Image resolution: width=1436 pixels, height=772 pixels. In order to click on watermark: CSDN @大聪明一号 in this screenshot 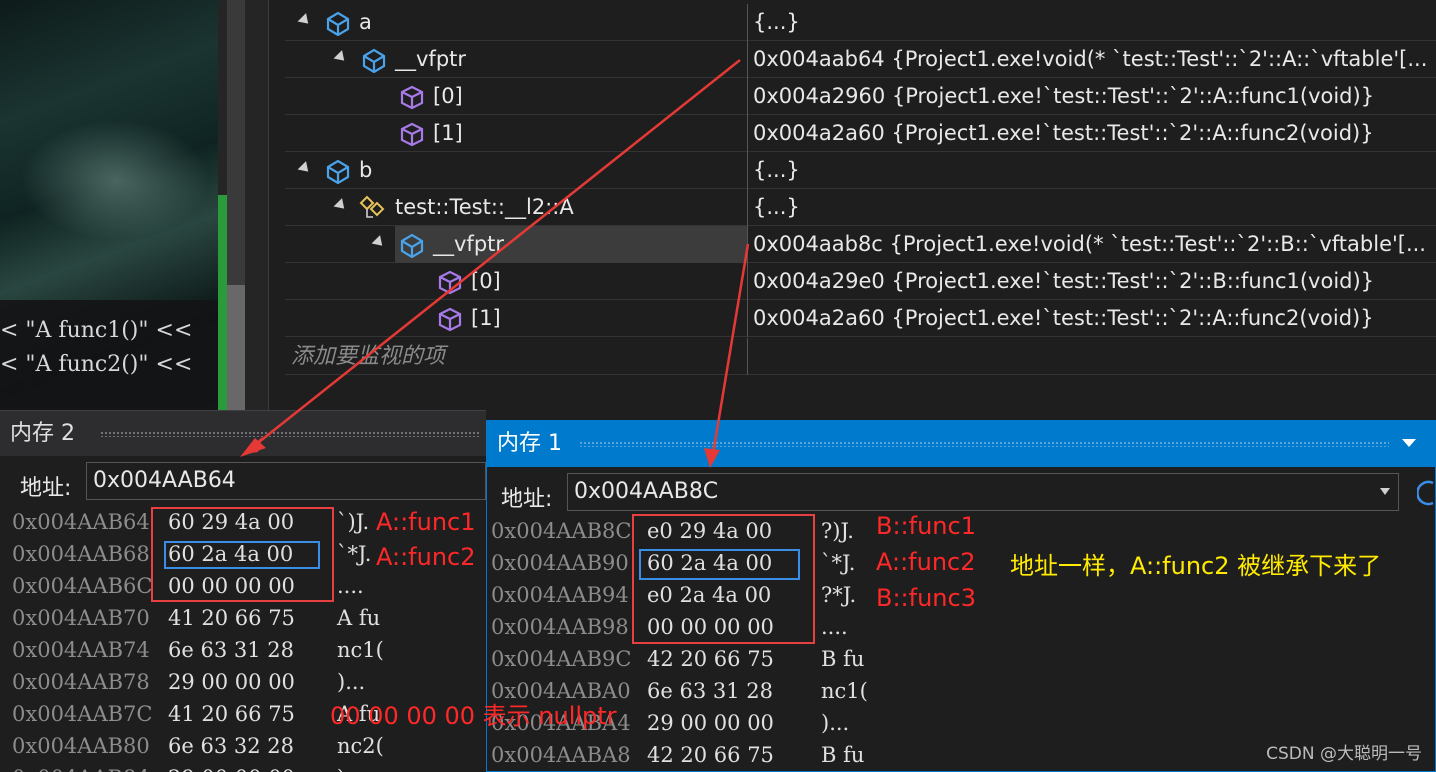, I will do `click(1344, 754)`.